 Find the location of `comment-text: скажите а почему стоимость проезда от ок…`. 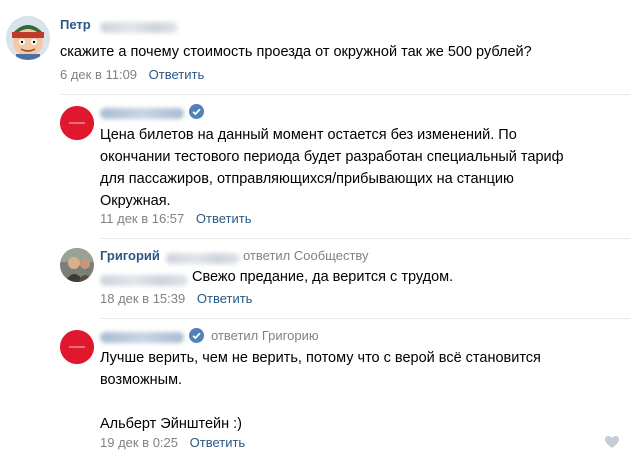

comment-text: скажите а почему стоимость проезда от ок… is located at coordinates (296, 52).